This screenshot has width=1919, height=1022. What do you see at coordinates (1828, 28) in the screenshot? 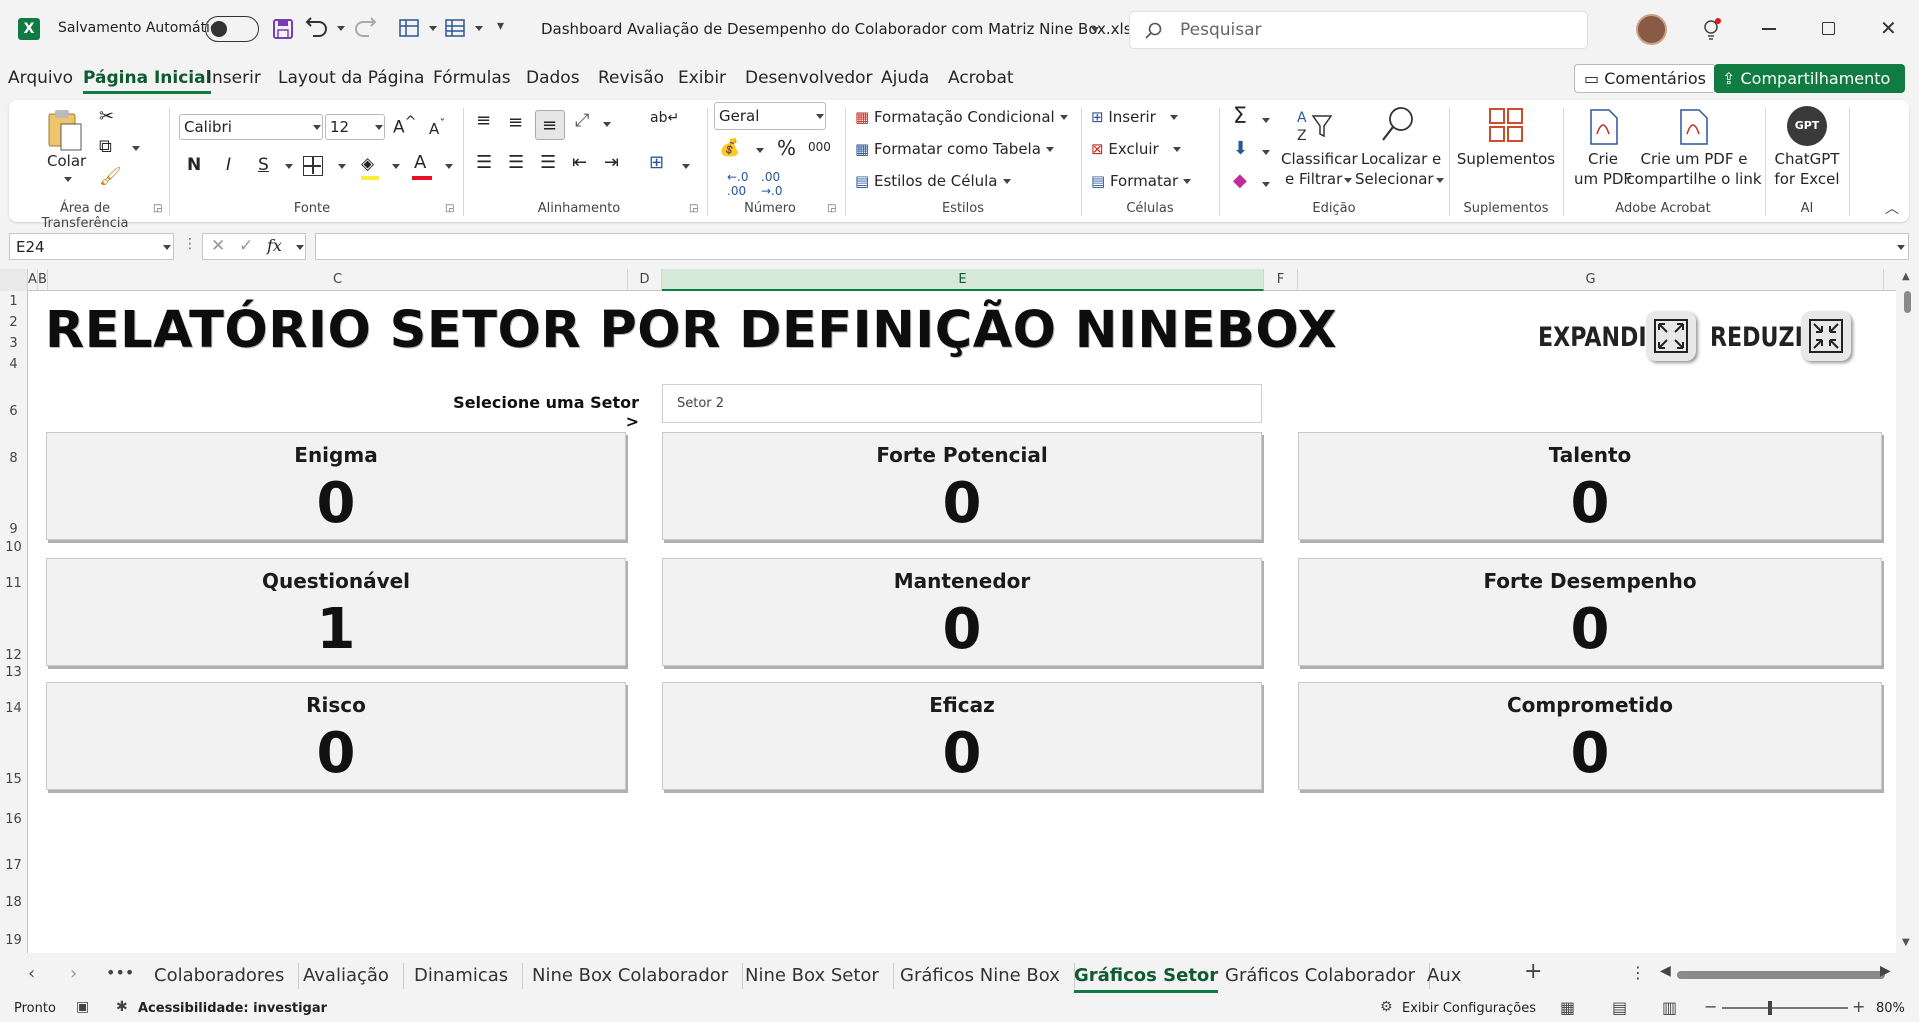
I see `restore-icon` at bounding box center [1828, 28].